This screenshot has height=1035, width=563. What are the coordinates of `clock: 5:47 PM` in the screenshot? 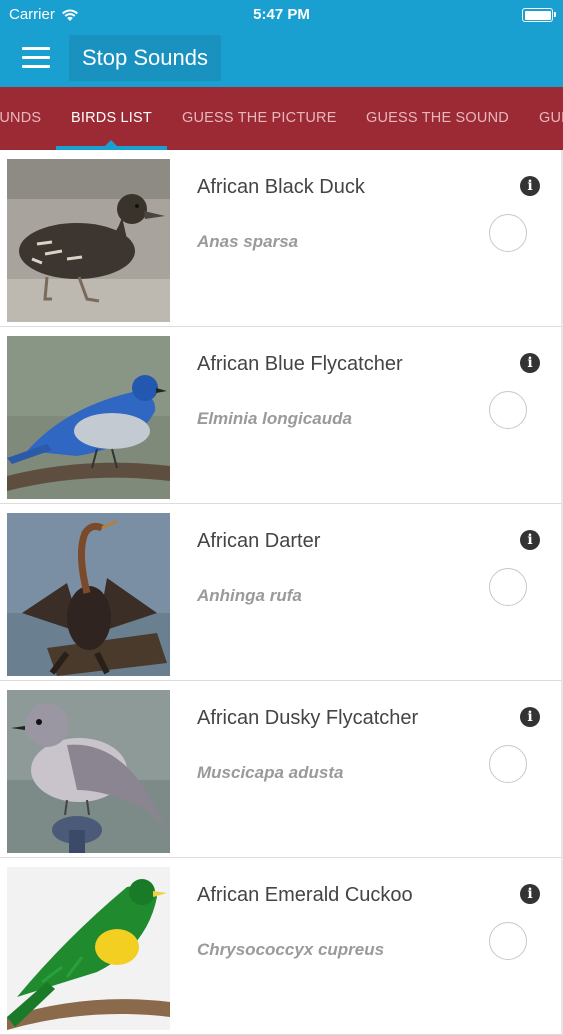 It's located at (281, 14).